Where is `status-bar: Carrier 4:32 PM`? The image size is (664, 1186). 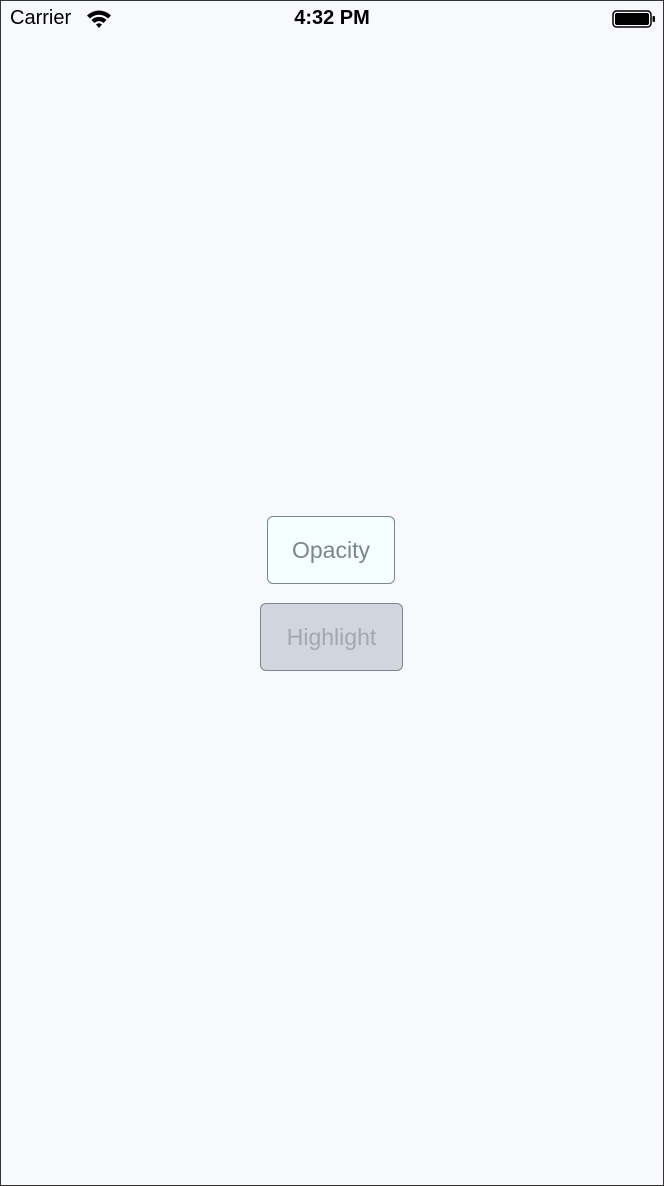 status-bar: Carrier 4:32 PM is located at coordinates (332, 20).